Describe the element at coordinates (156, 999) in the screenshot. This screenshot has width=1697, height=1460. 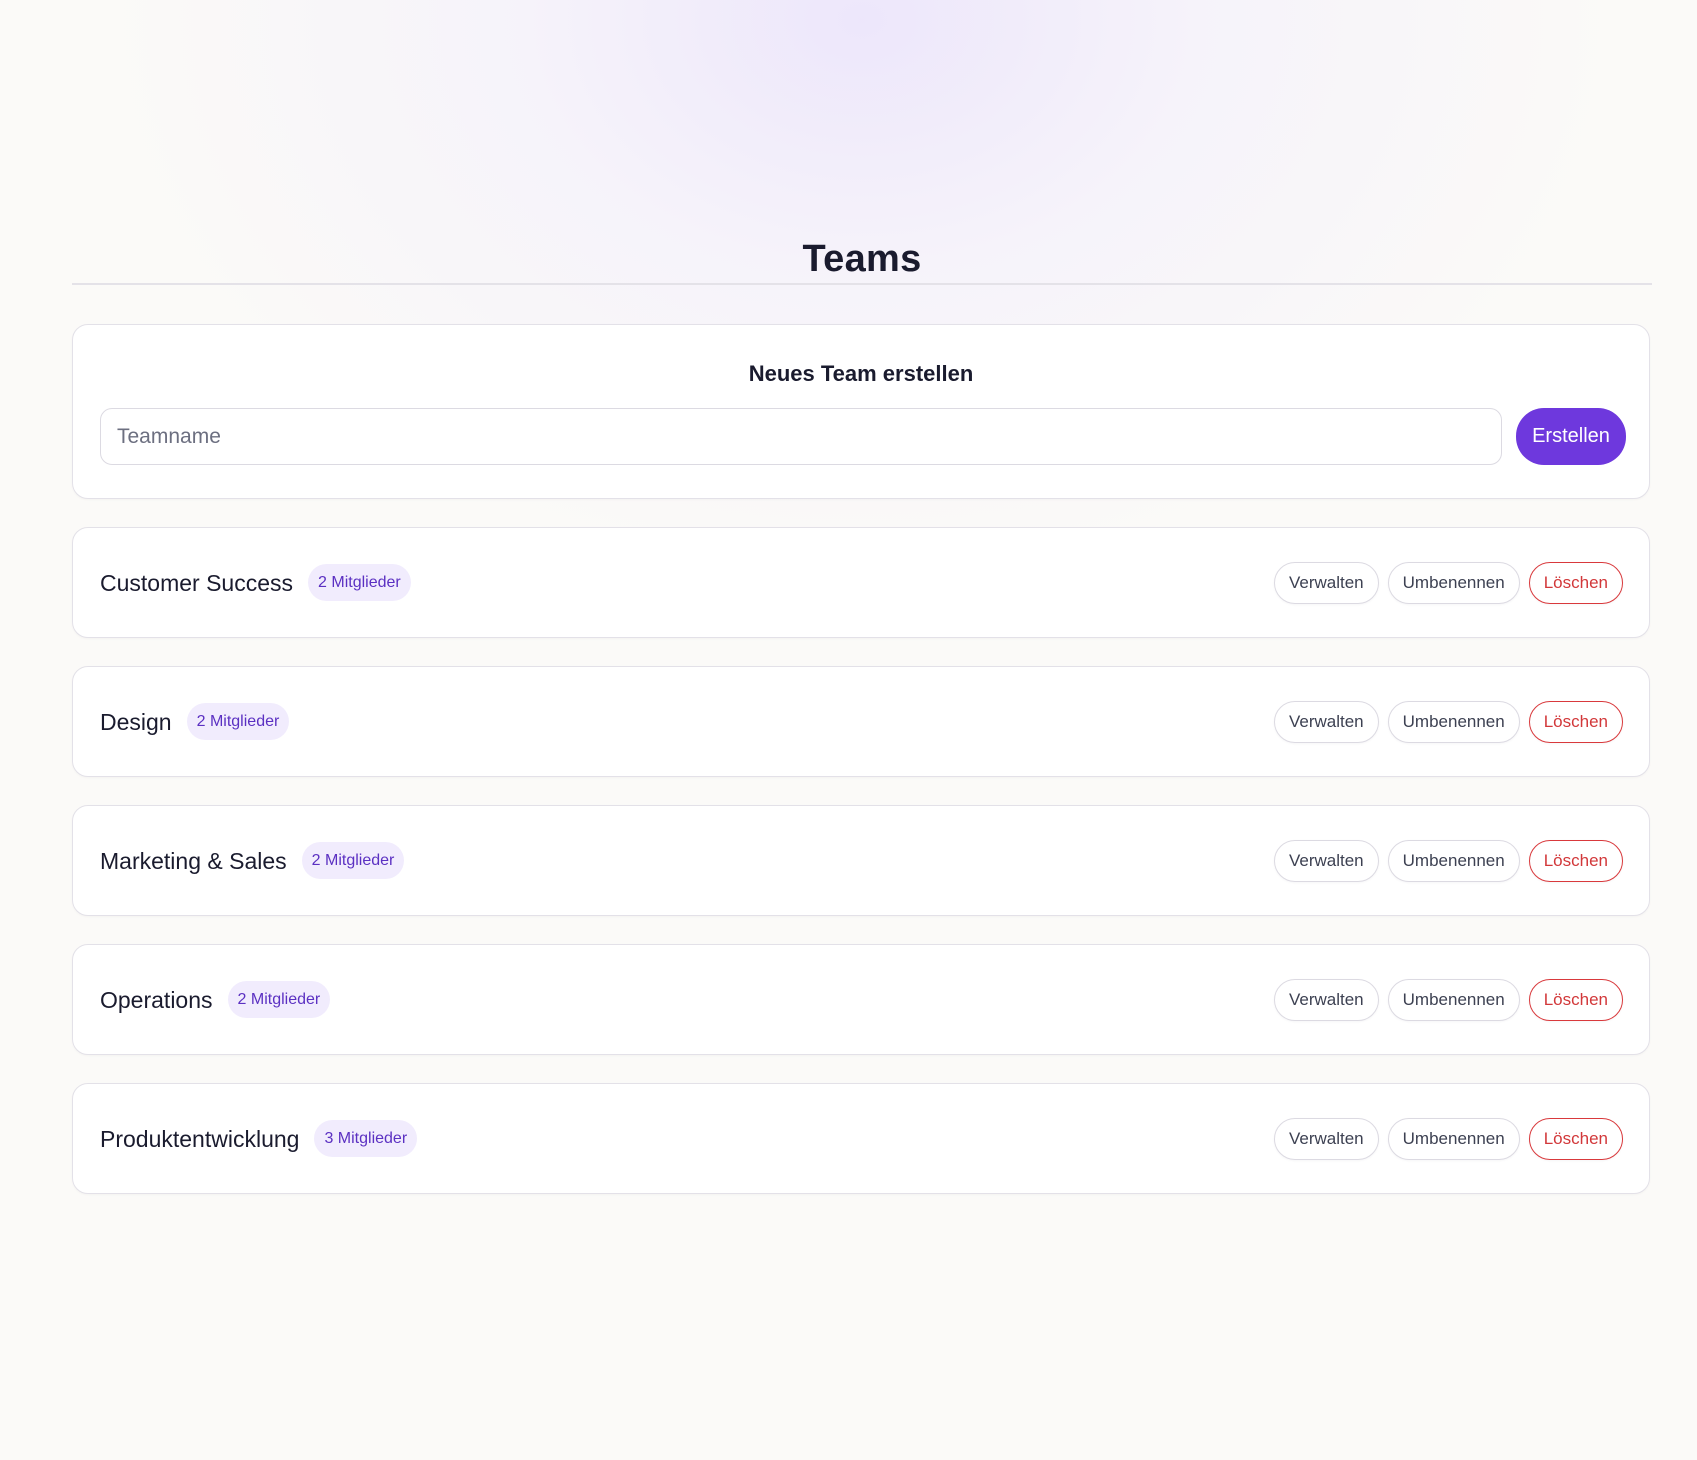
I see `team-name: Operations` at that location.